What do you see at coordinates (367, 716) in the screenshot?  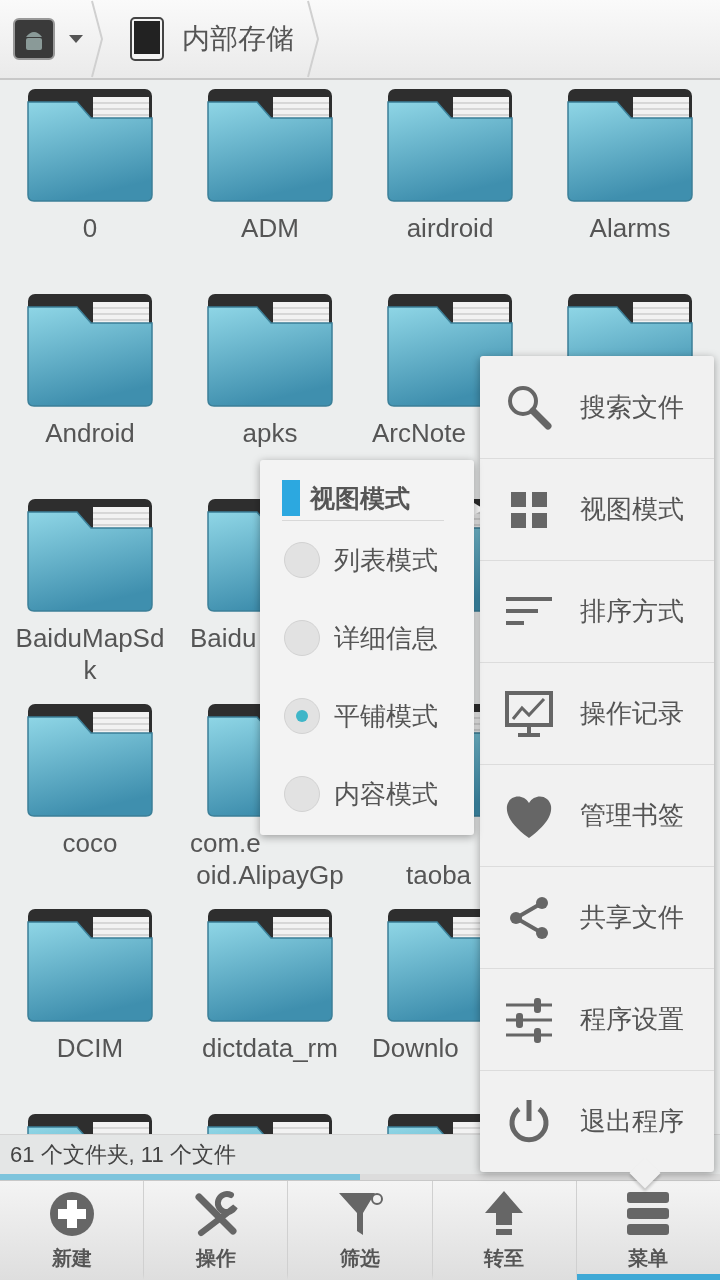 I see `view-mode-option: 平铺模式` at bounding box center [367, 716].